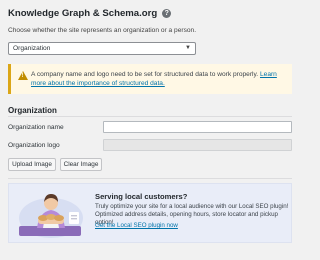 The image size is (320, 260). What do you see at coordinates (197, 145) in the screenshot?
I see `organization-logo-input` at bounding box center [197, 145].